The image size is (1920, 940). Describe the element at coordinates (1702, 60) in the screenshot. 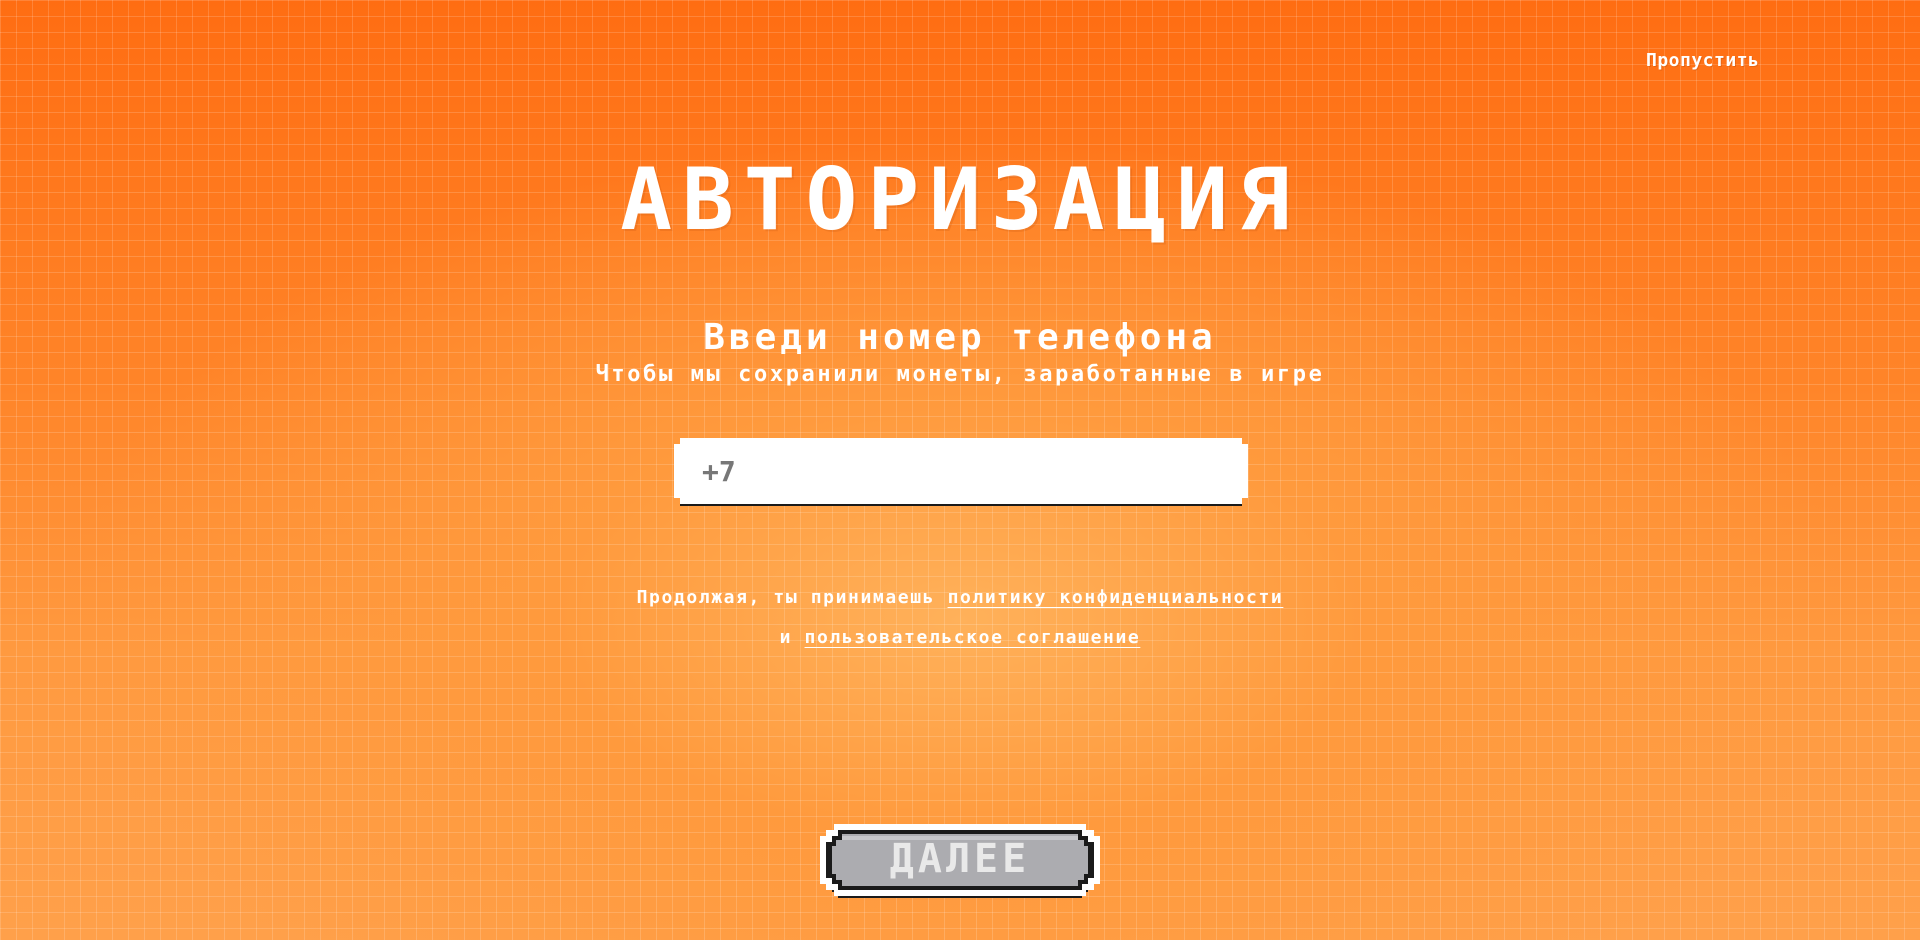

I see `skip-link: Пропустить` at that location.